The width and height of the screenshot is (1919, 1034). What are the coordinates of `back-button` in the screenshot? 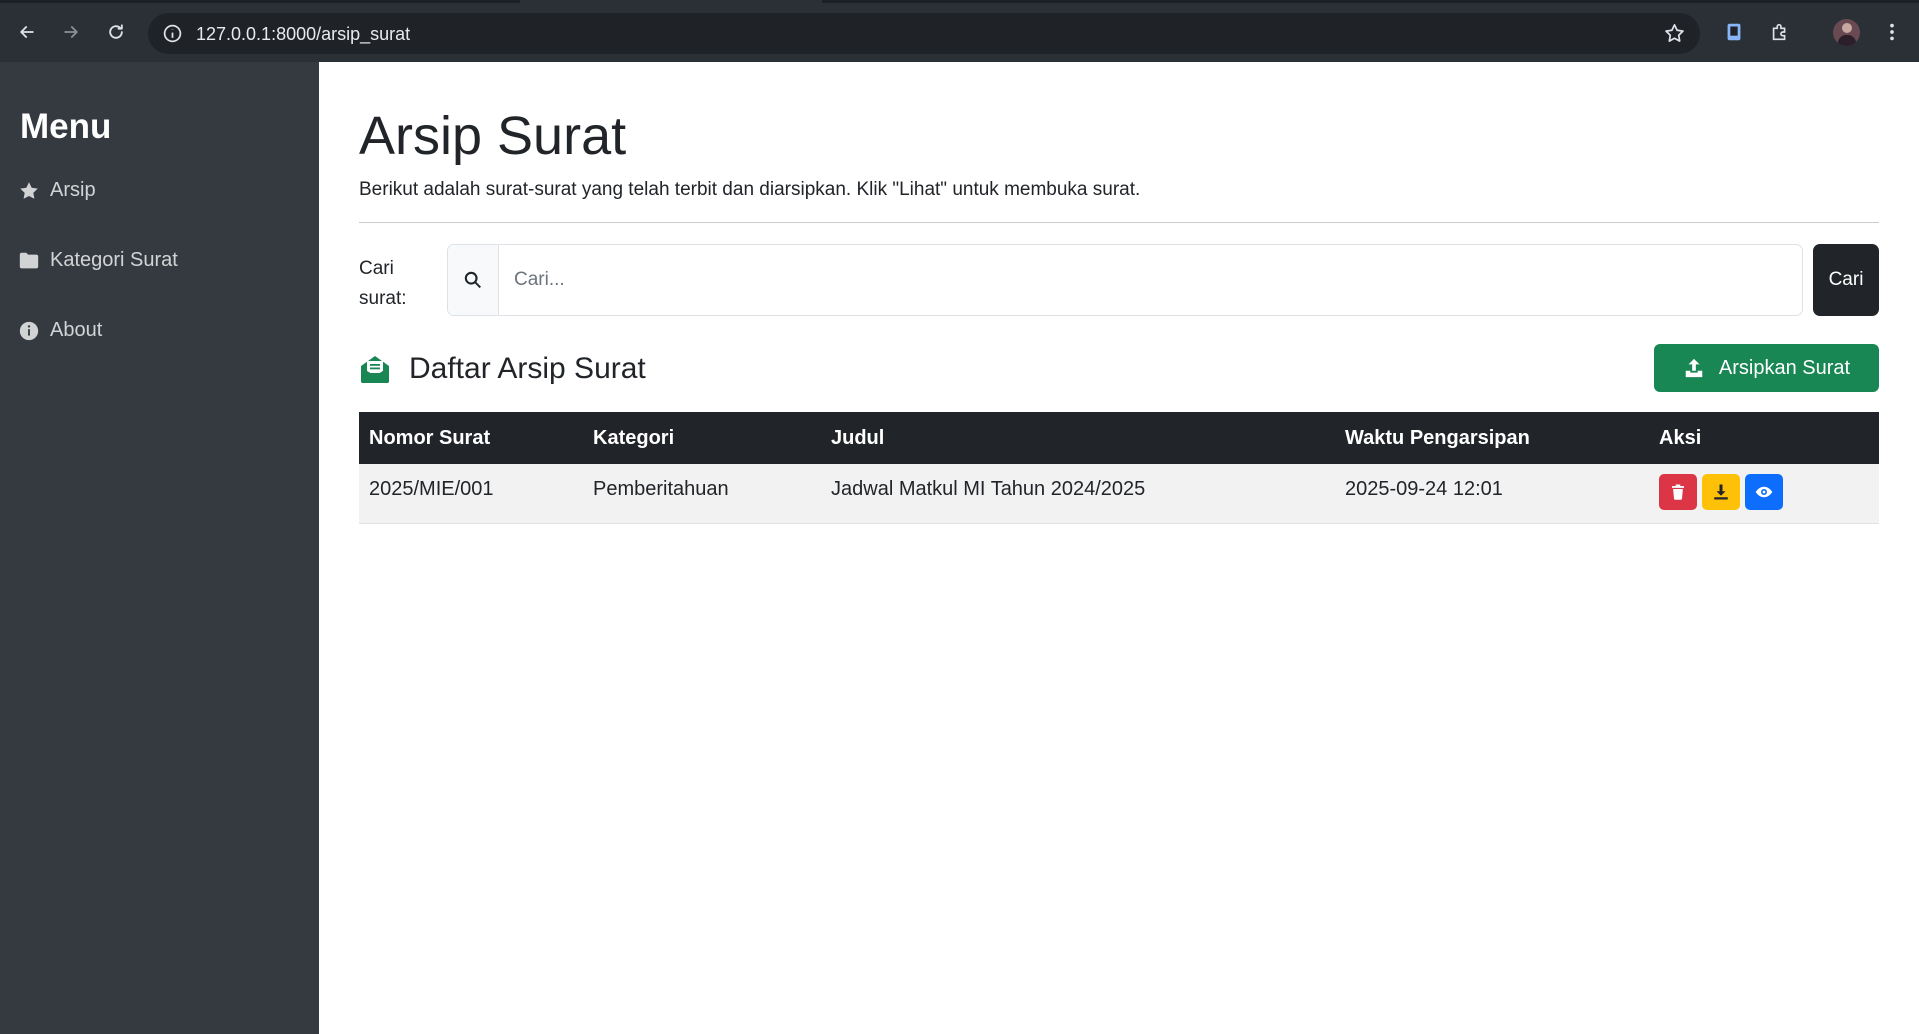 It's located at (27, 32).